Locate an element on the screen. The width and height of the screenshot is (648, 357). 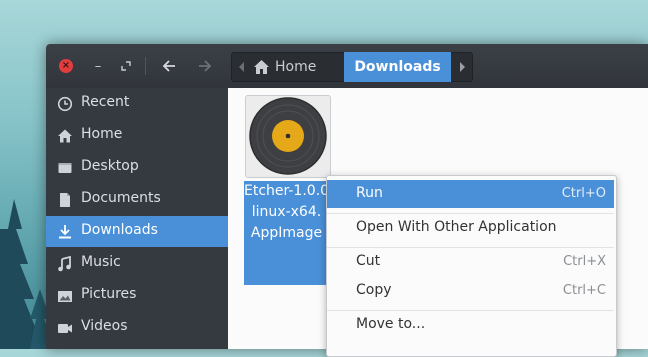
sidebar-item-desktop: Desktop is located at coordinates (137, 167).